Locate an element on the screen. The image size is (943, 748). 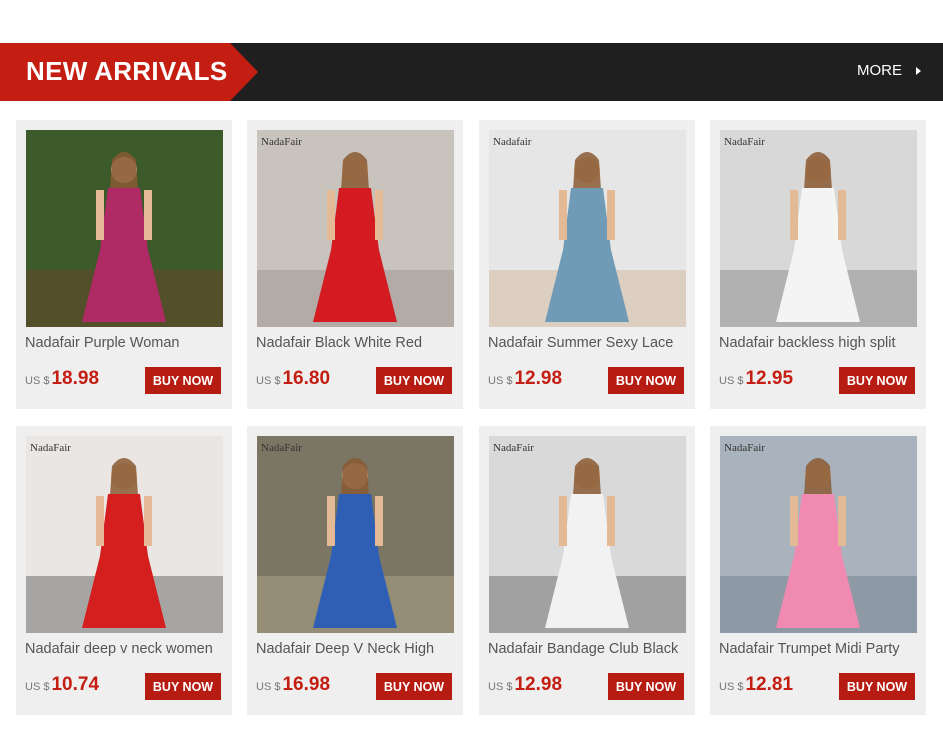
product-price: US $ 10.74 is located at coordinates (62, 685).